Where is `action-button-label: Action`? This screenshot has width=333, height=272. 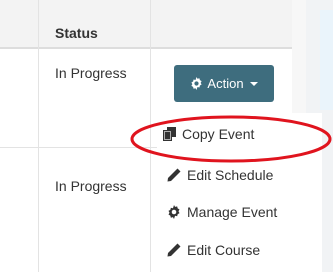 action-button-label: Action is located at coordinates (225, 83).